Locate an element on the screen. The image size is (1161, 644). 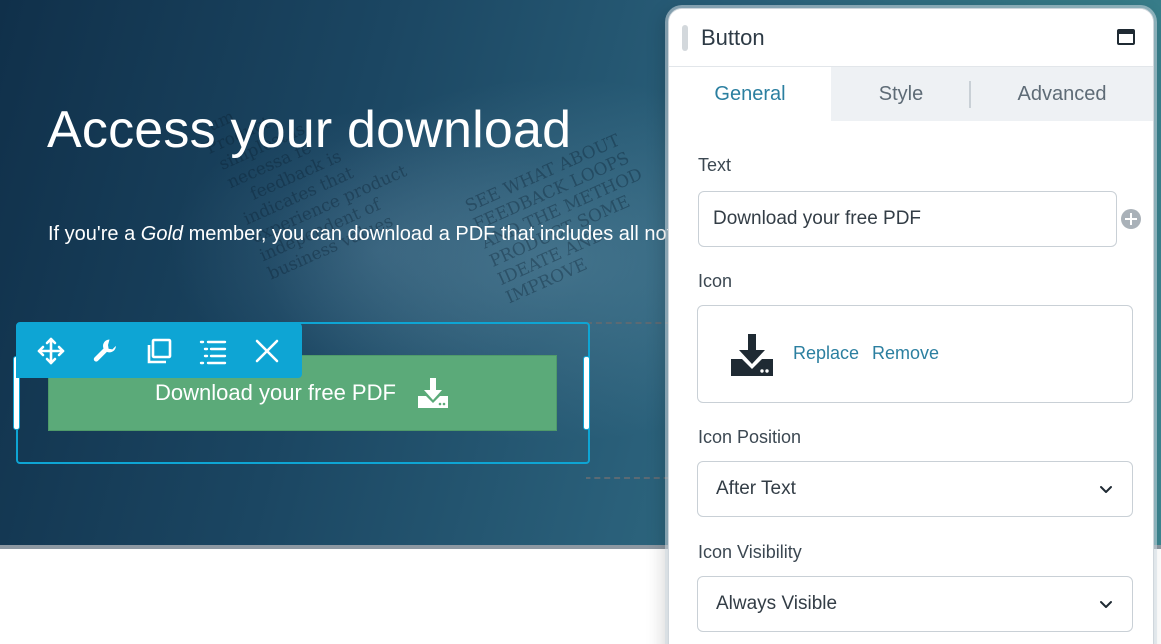
add-field-icon is located at coordinates (1131, 219).